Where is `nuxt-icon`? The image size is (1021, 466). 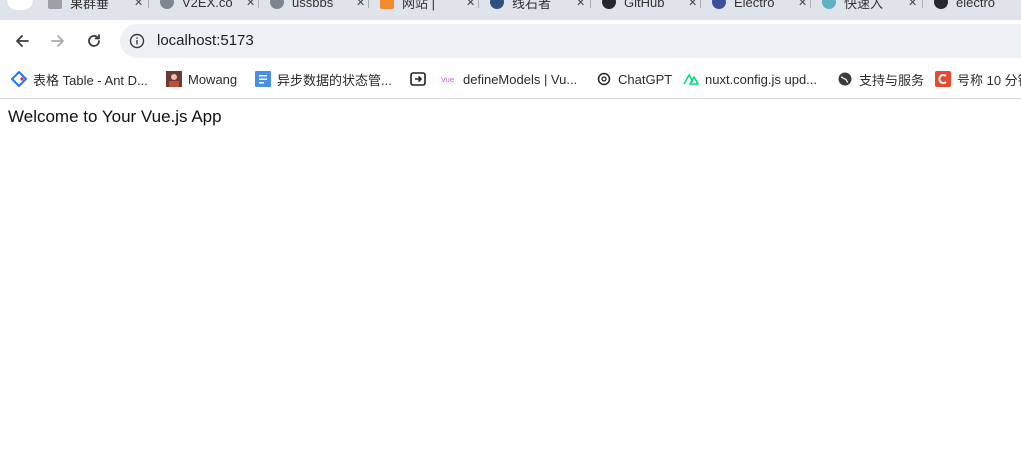 nuxt-icon is located at coordinates (691, 79).